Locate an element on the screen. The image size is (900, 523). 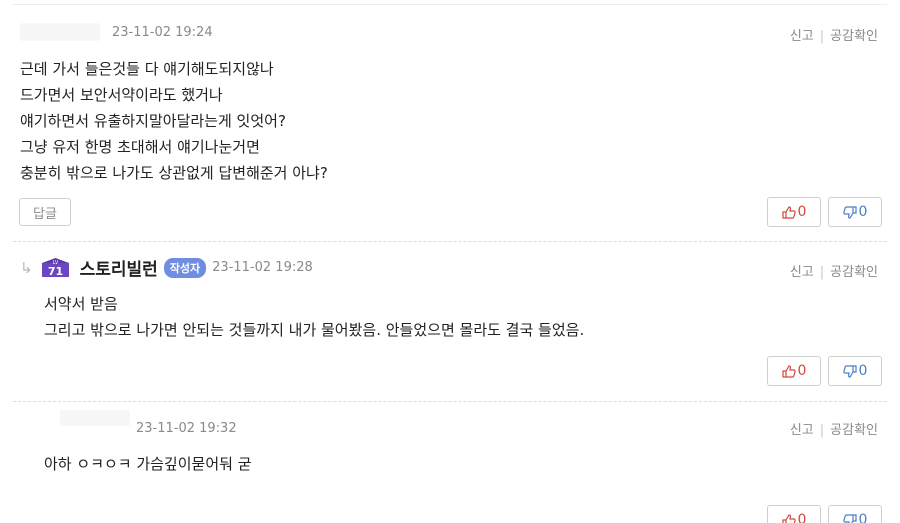
comment-line: 얘기하면서 유출하지말아달라는게 잇엇어? is located at coordinates (153, 121).